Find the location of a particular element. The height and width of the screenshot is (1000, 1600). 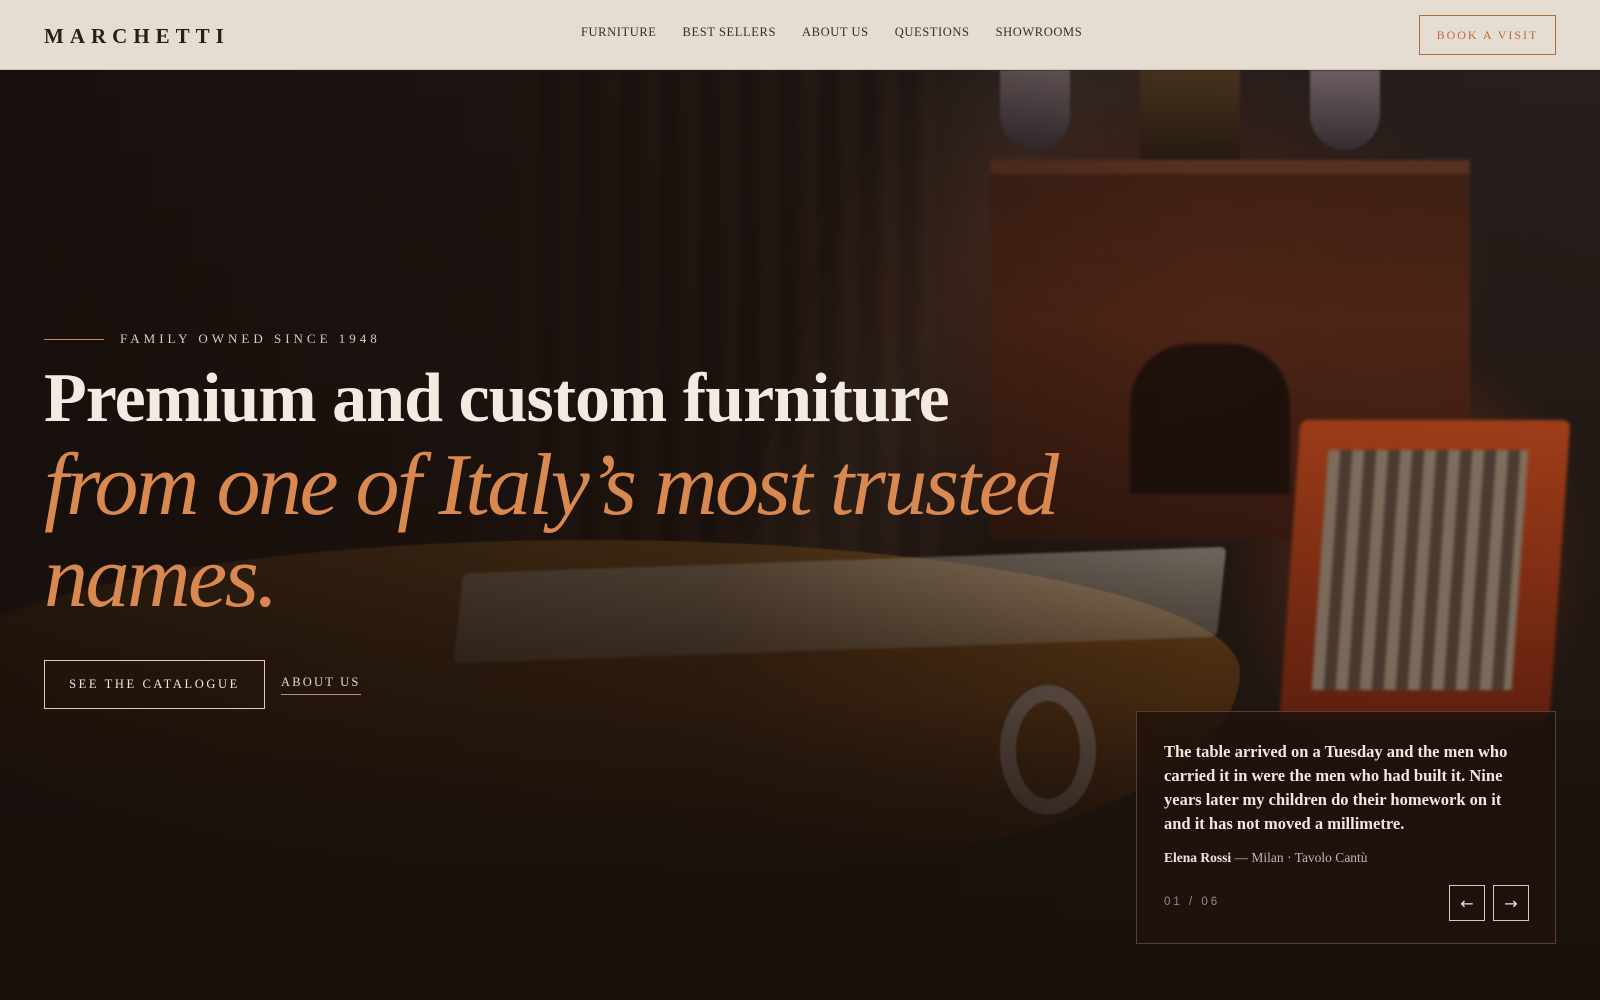

brand-logo: MARCHETTI is located at coordinates (137, 36).